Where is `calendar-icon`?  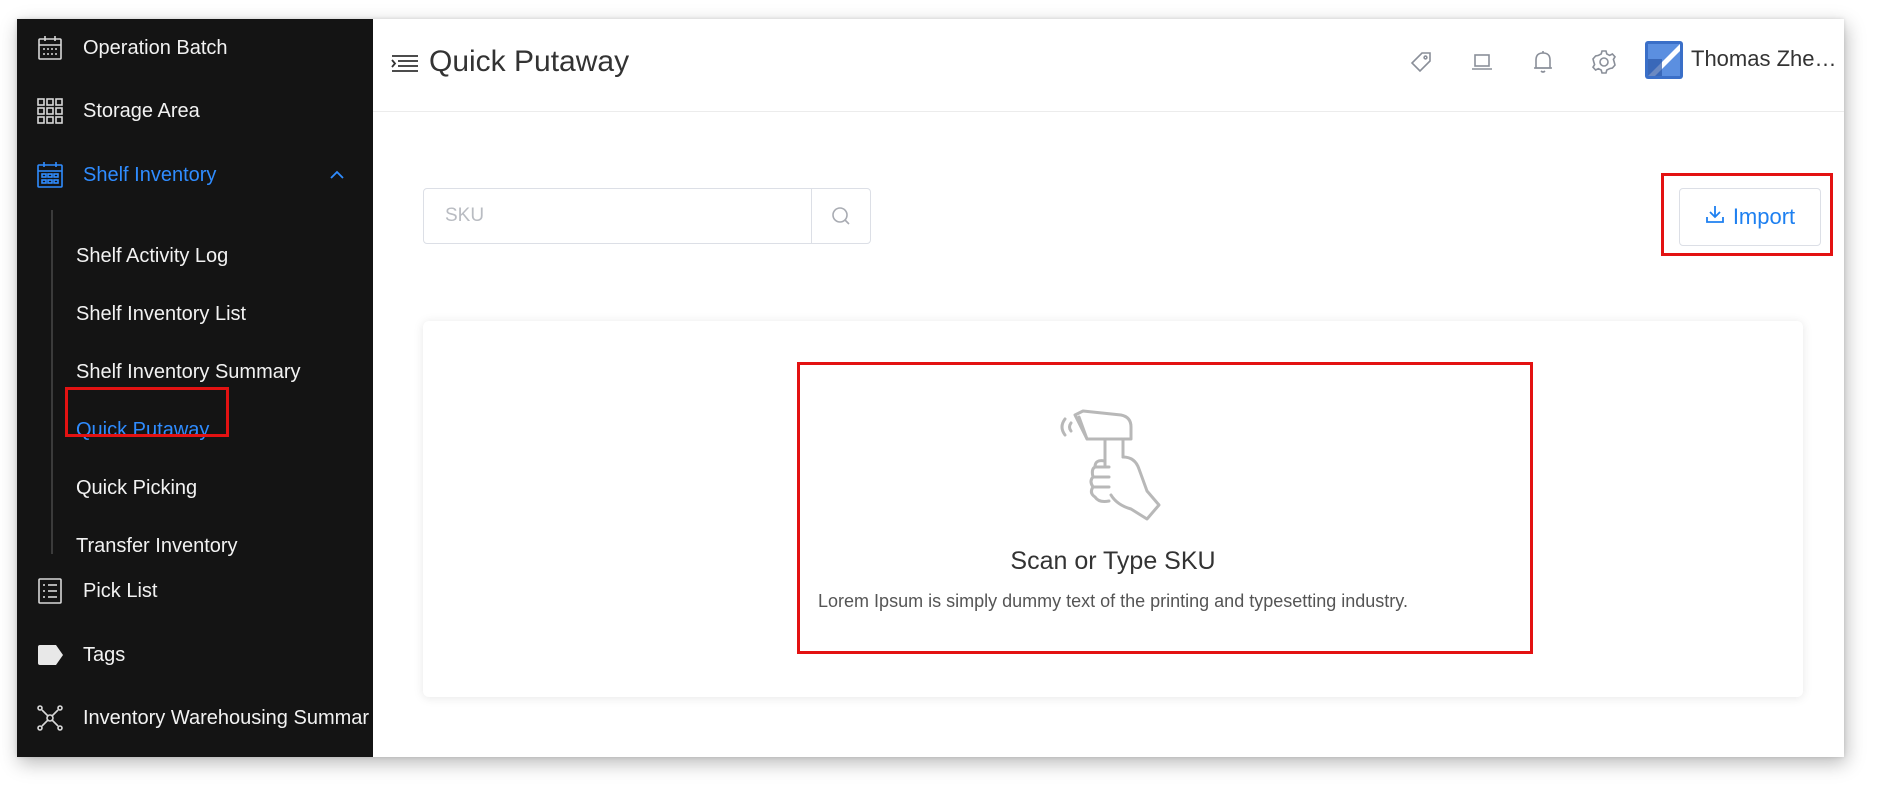
calendar-icon is located at coordinates (50, 48).